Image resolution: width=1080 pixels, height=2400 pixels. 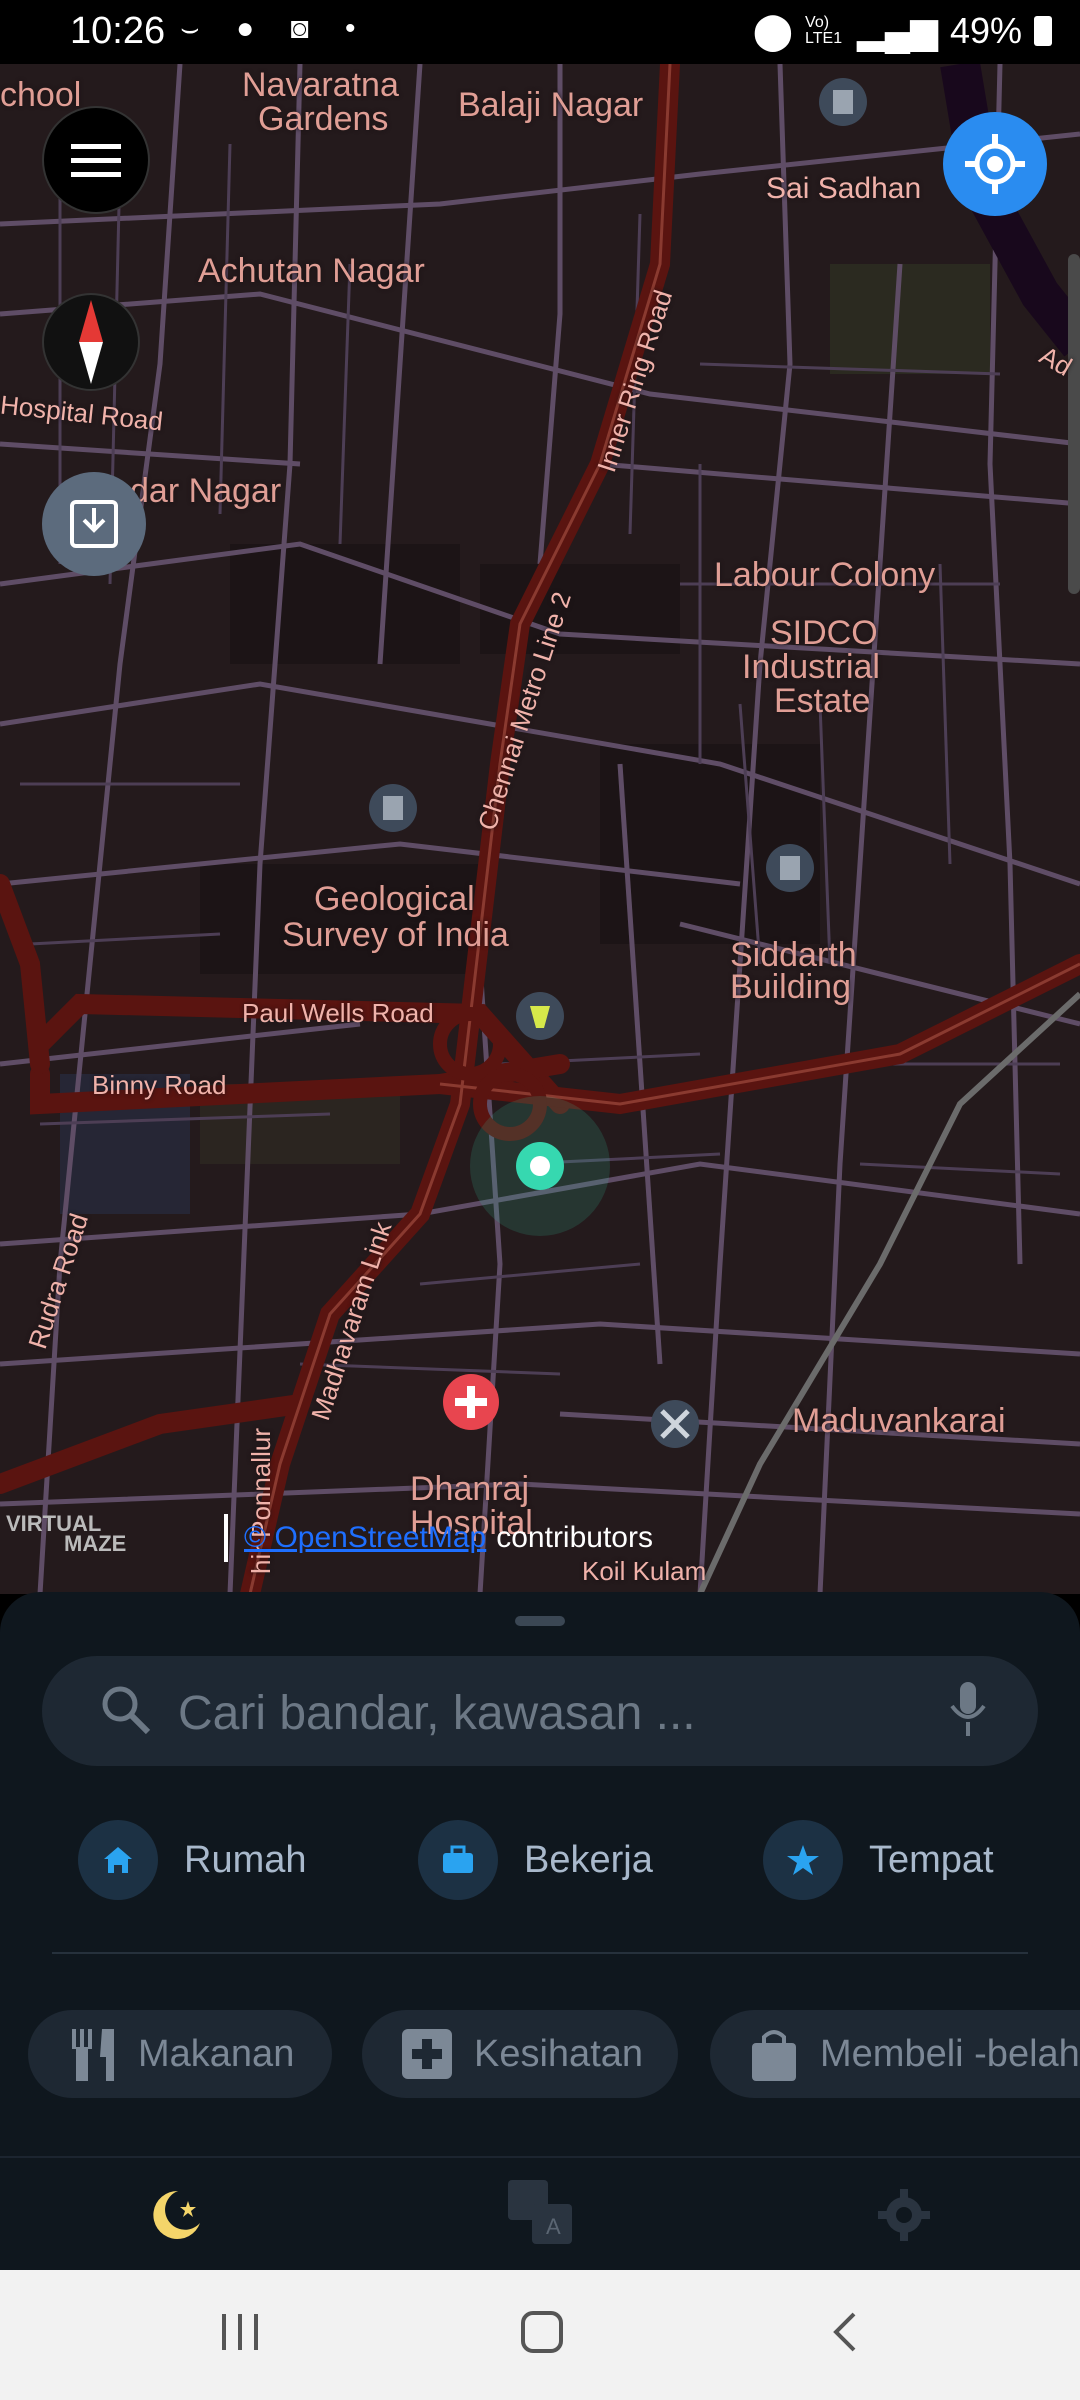 What do you see at coordinates (395, 935) in the screenshot?
I see `map-label-geo-2: Survey of India` at bounding box center [395, 935].